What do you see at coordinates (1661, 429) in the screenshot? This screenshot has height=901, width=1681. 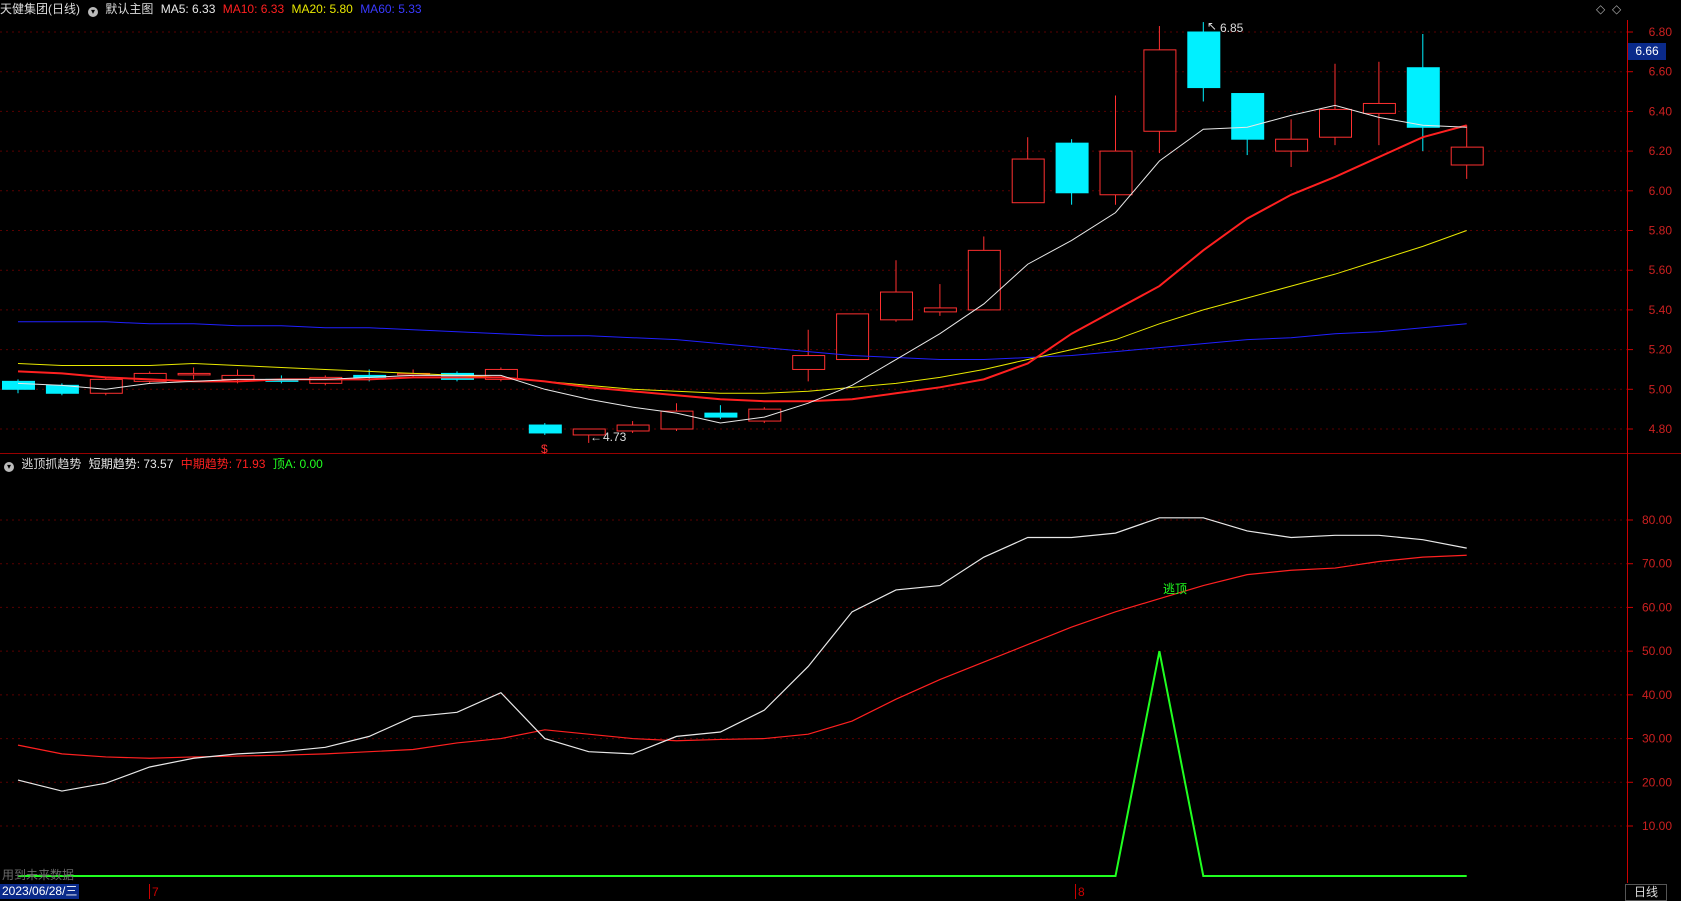 I see `price-axis-label: 4.80` at bounding box center [1661, 429].